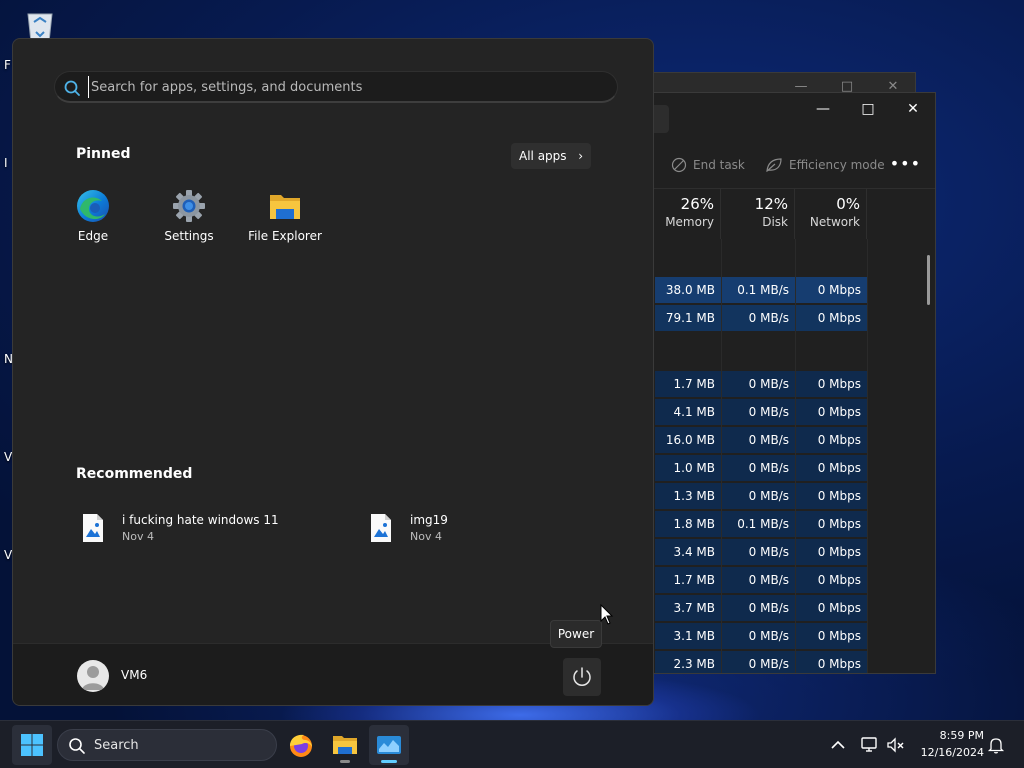  I want to click on process-row: 1.3 MB 0 MB/s 0 Mbps, so click(761, 496).